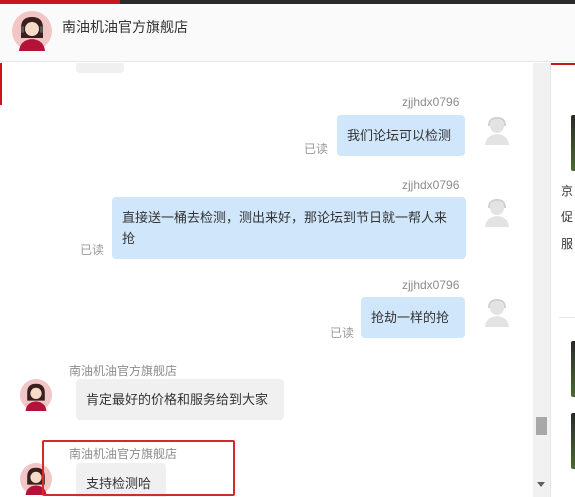  I want to click on highlight-box, so click(138, 468).